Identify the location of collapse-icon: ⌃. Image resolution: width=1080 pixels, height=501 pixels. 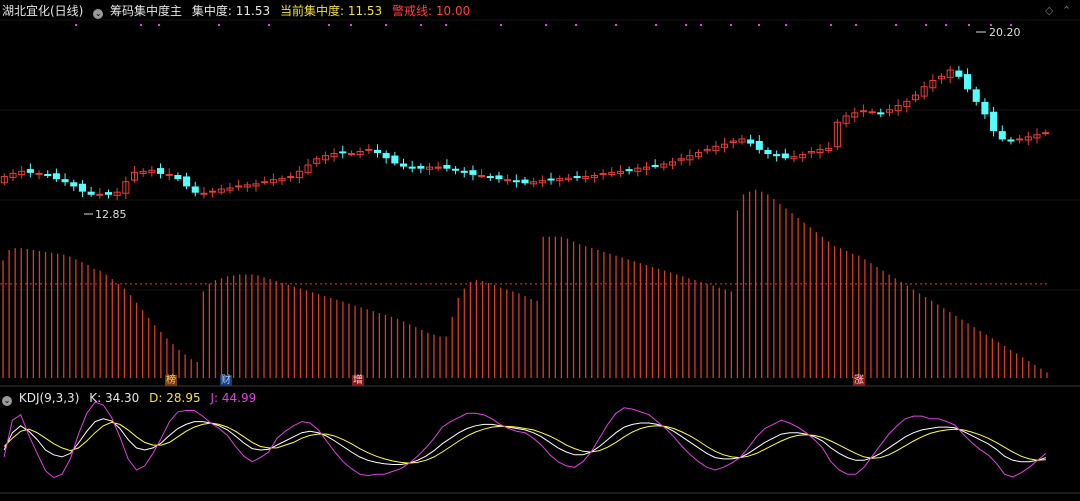
(1066, 10).